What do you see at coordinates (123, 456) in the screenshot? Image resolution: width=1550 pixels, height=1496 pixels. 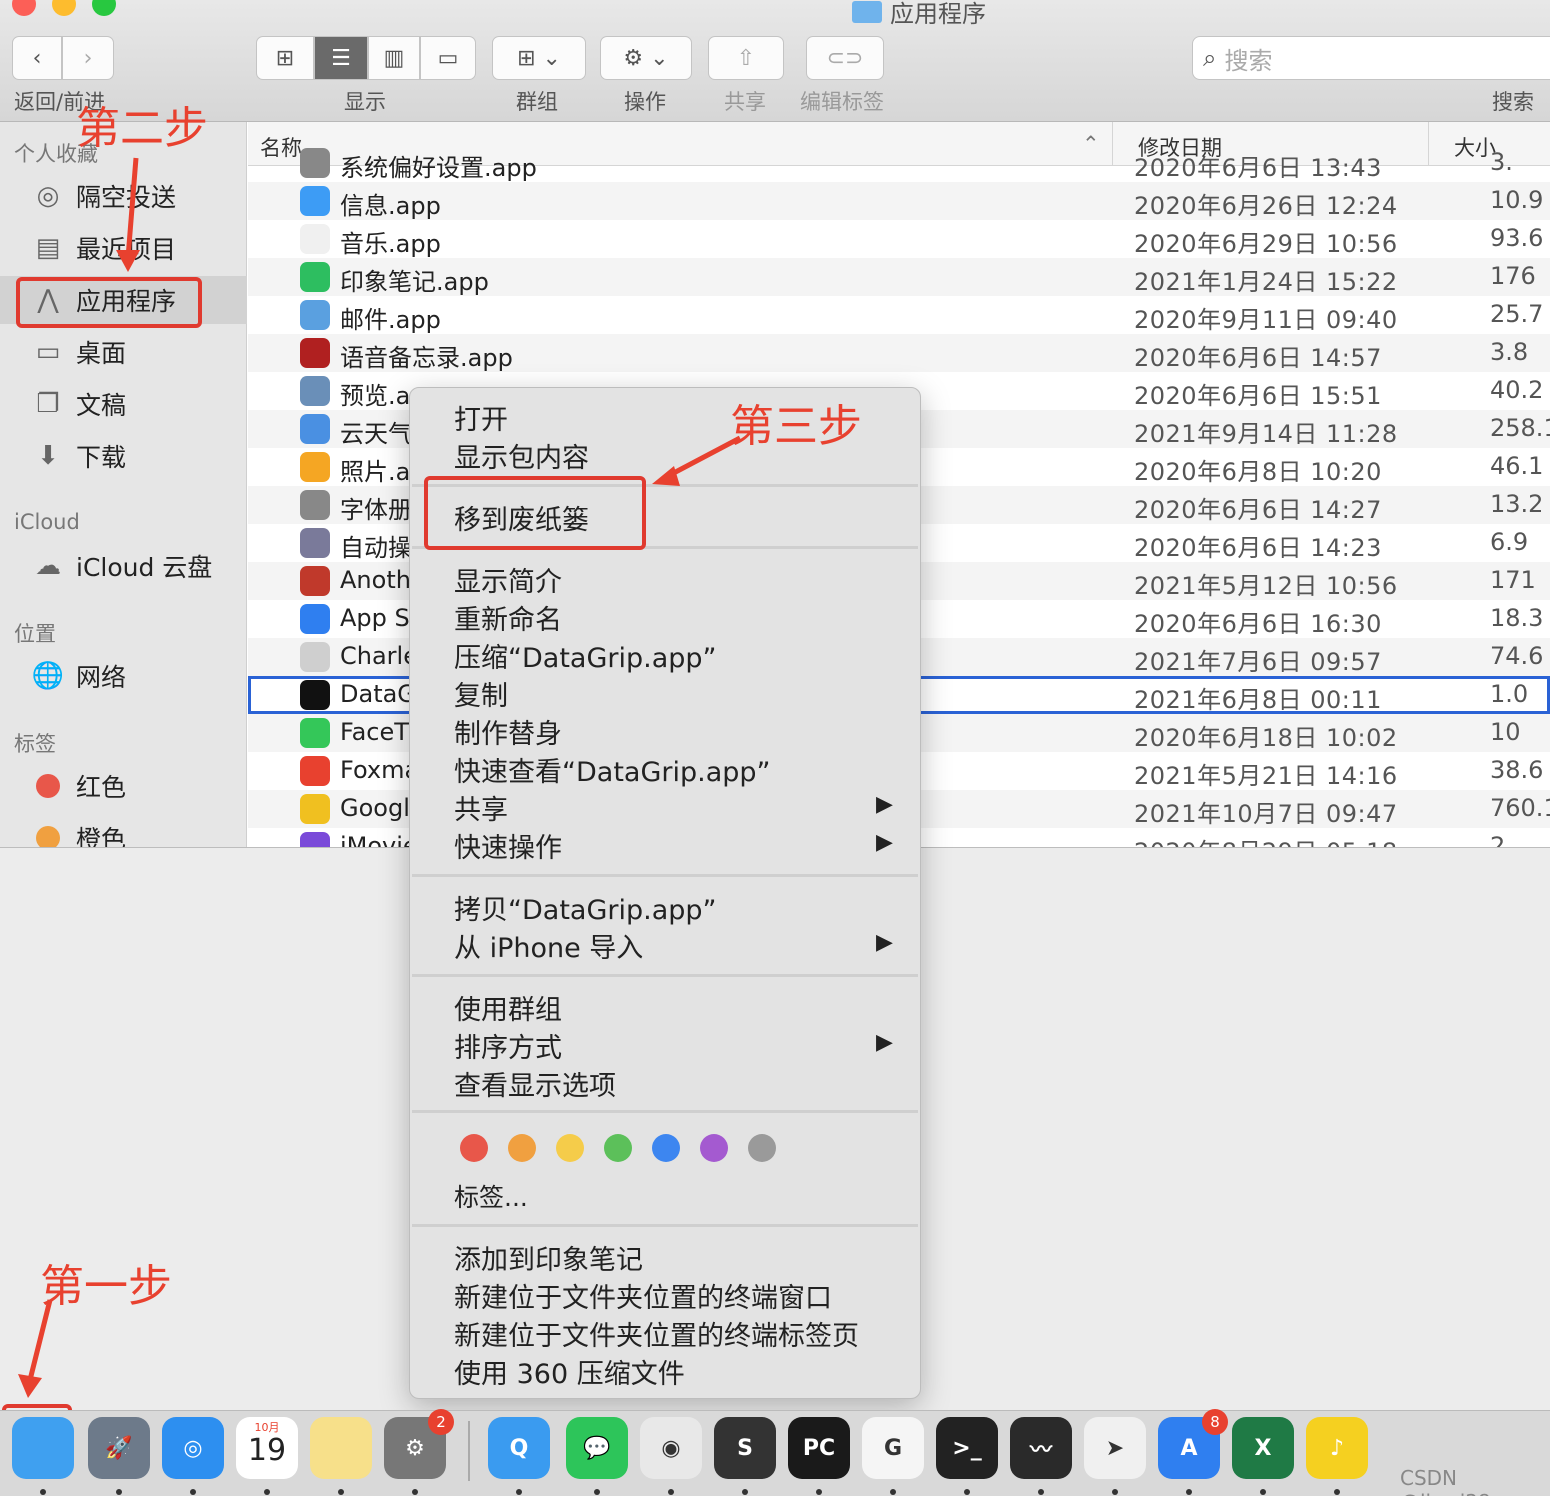 I see `sidebar-item-downloads: ⬇ 下载` at bounding box center [123, 456].